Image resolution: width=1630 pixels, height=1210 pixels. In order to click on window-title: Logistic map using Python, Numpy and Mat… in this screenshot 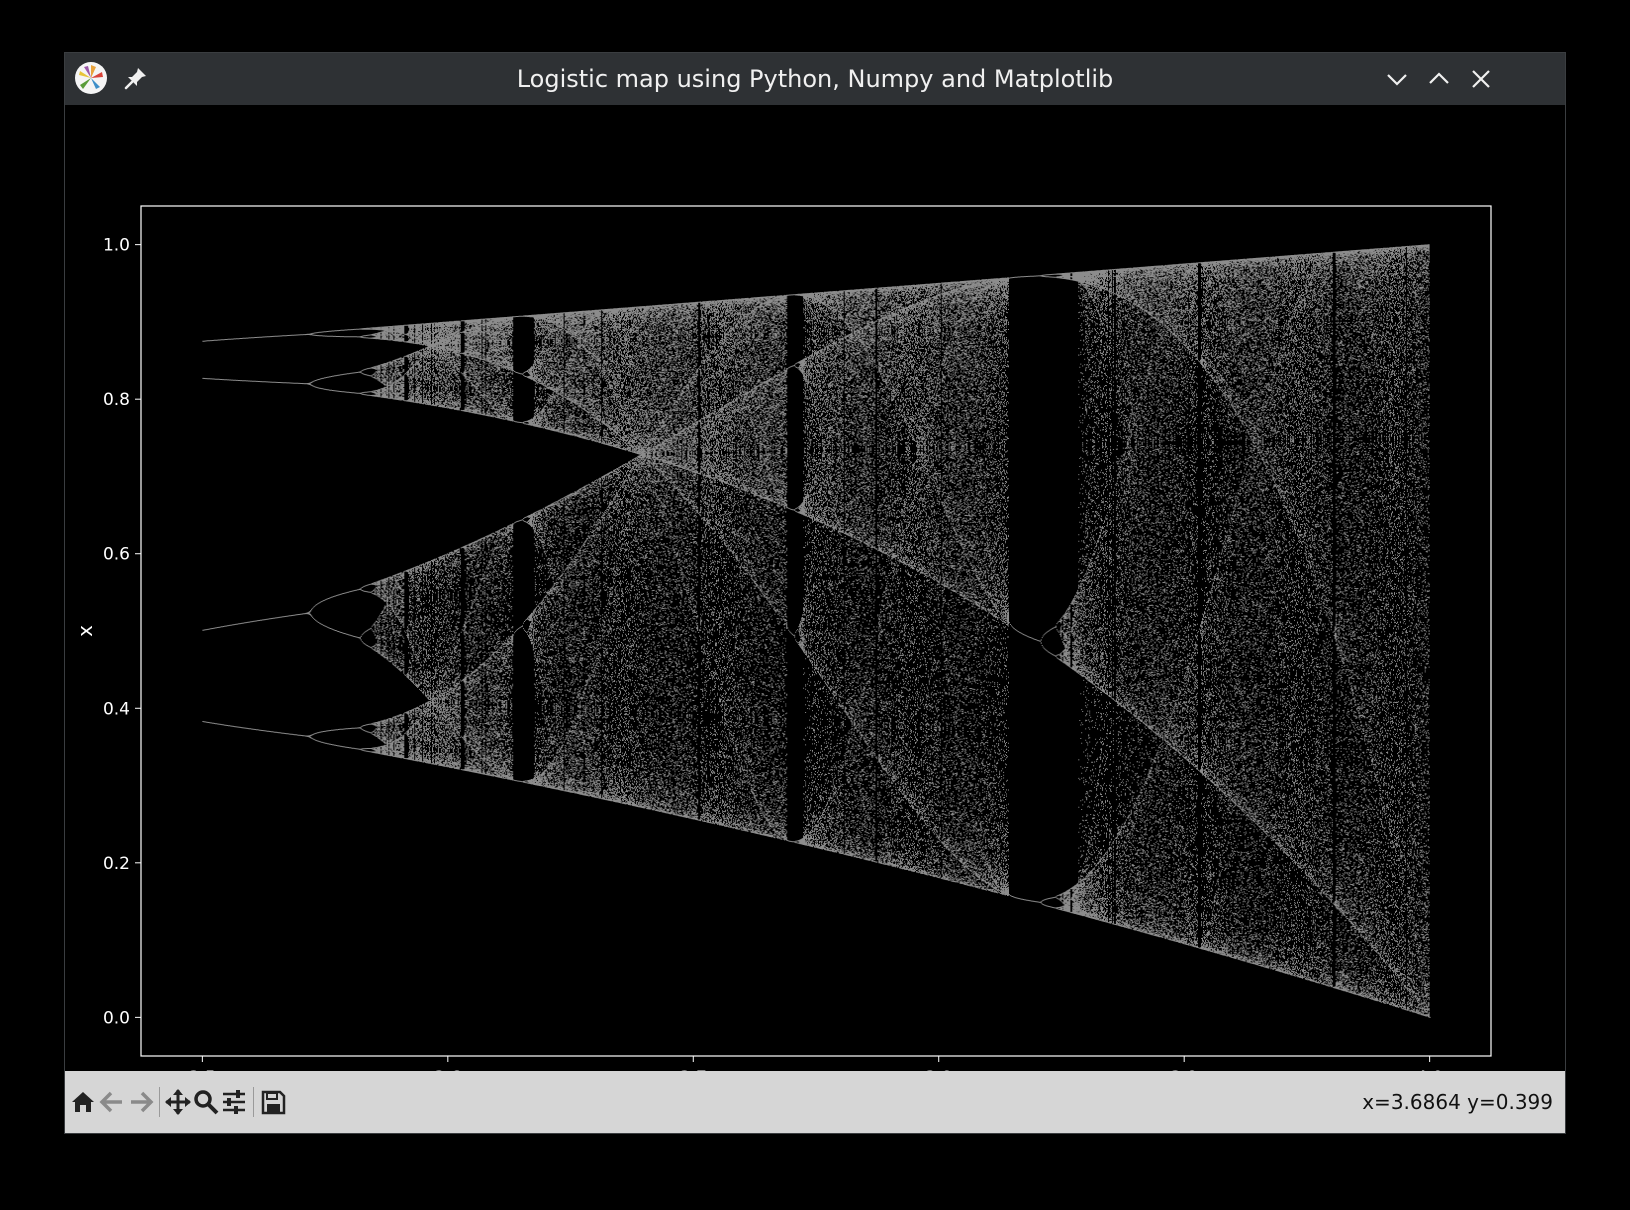, I will do `click(815, 79)`.